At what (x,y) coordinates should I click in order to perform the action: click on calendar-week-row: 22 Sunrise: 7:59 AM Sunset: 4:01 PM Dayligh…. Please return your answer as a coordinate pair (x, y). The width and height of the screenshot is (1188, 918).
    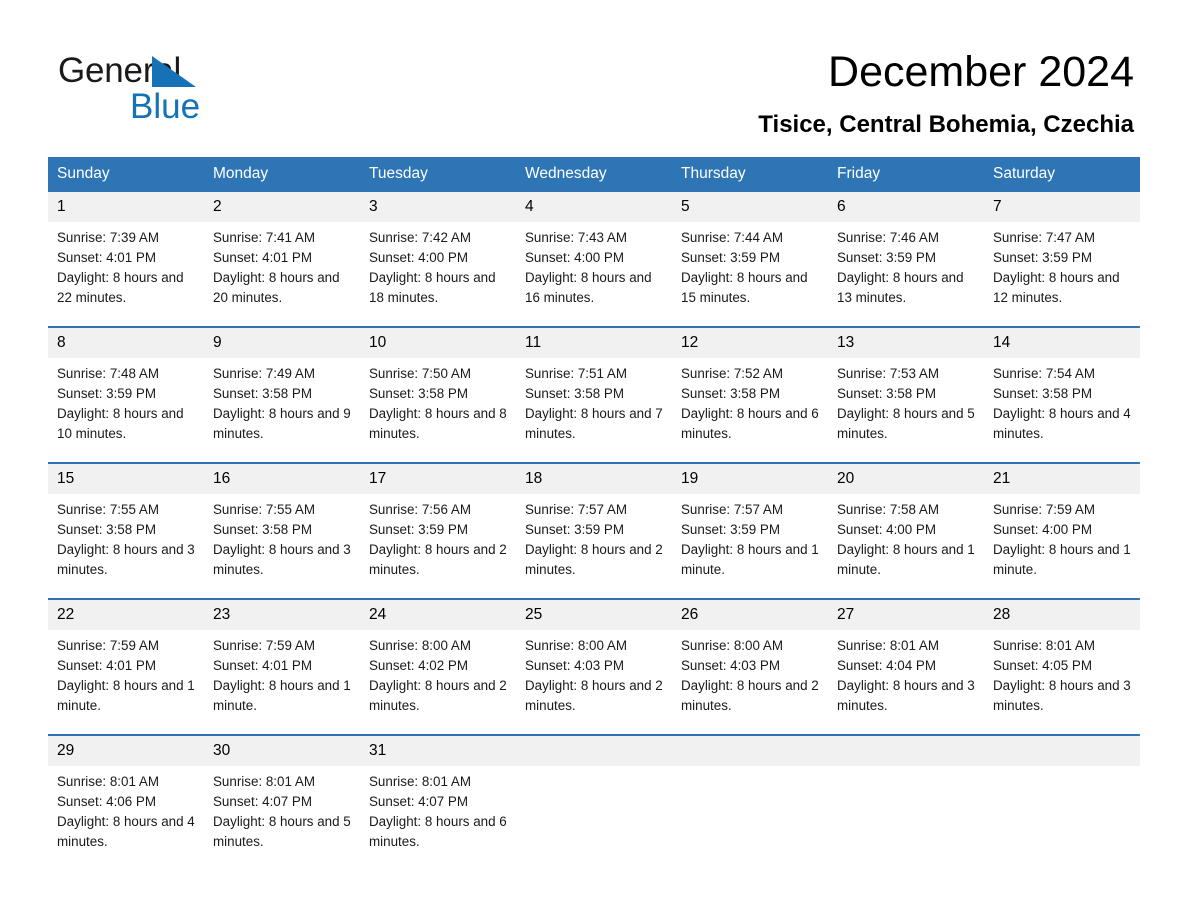
    Looking at the image, I should click on (594, 657).